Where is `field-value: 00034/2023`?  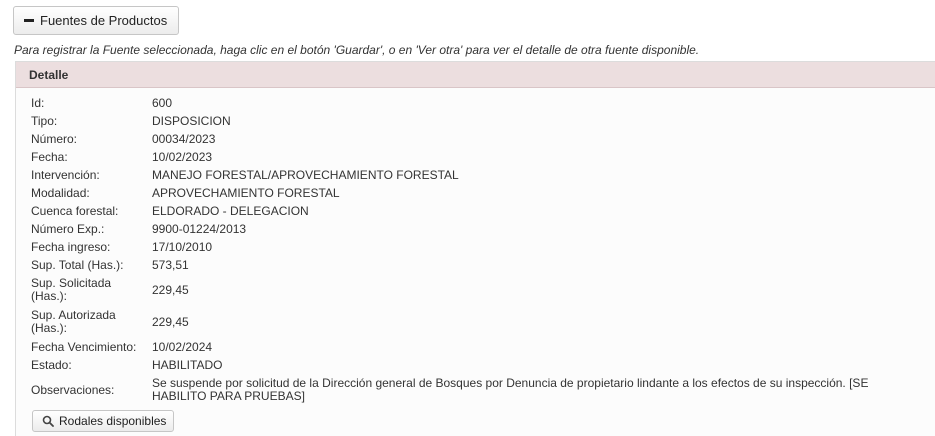
field-value: 00034/2023 is located at coordinates (184, 139).